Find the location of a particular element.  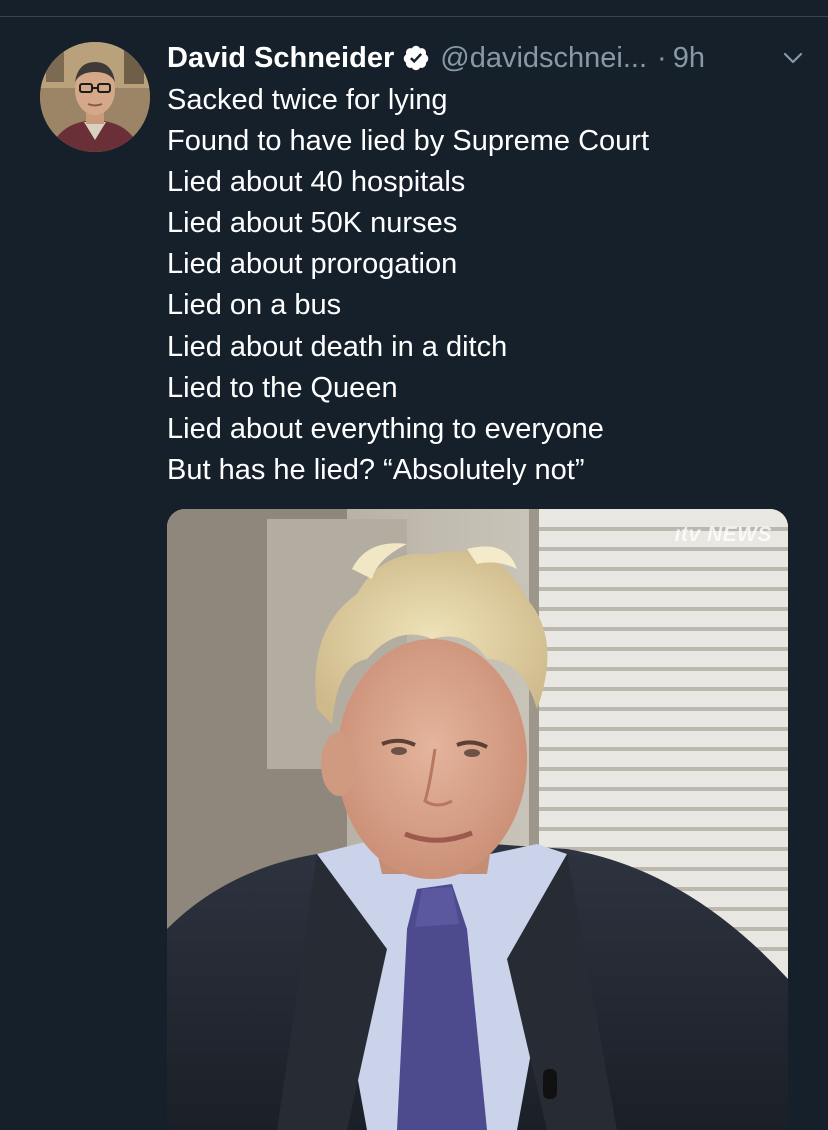

top-divider is located at coordinates (414, 16).